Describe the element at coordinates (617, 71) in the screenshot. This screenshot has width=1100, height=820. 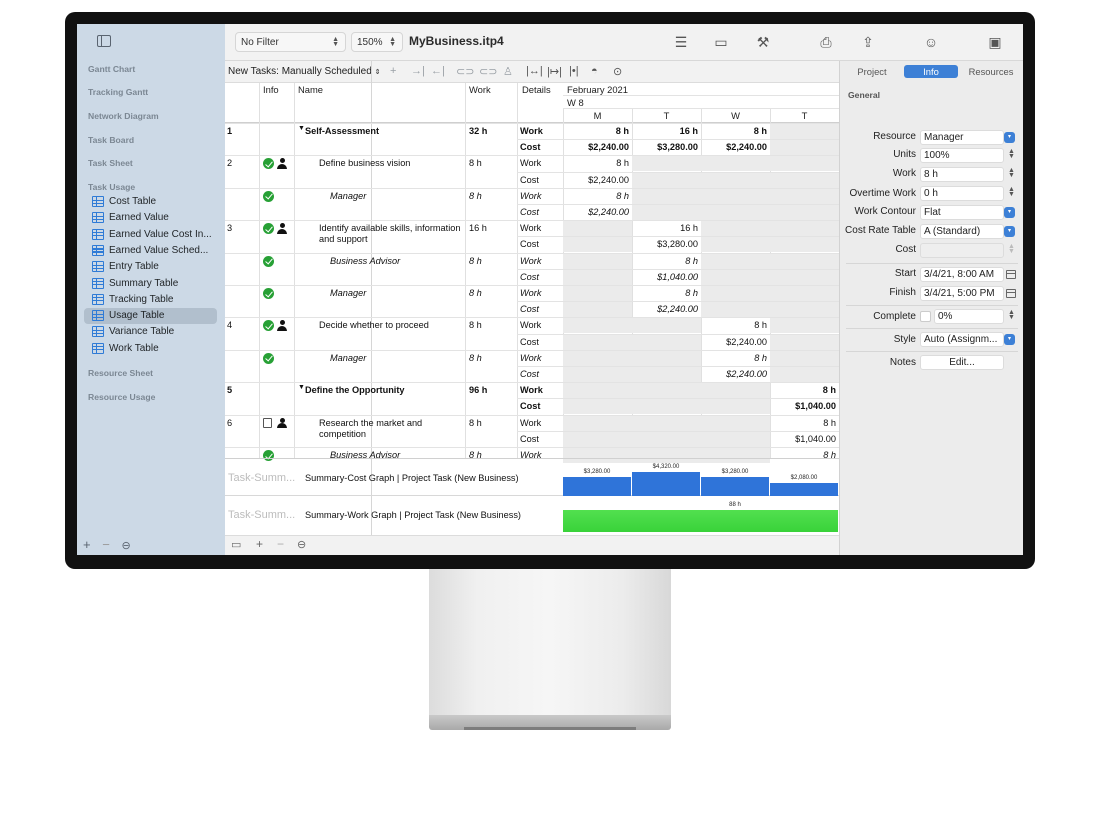
I see `more-options-icon: ⊙` at that location.